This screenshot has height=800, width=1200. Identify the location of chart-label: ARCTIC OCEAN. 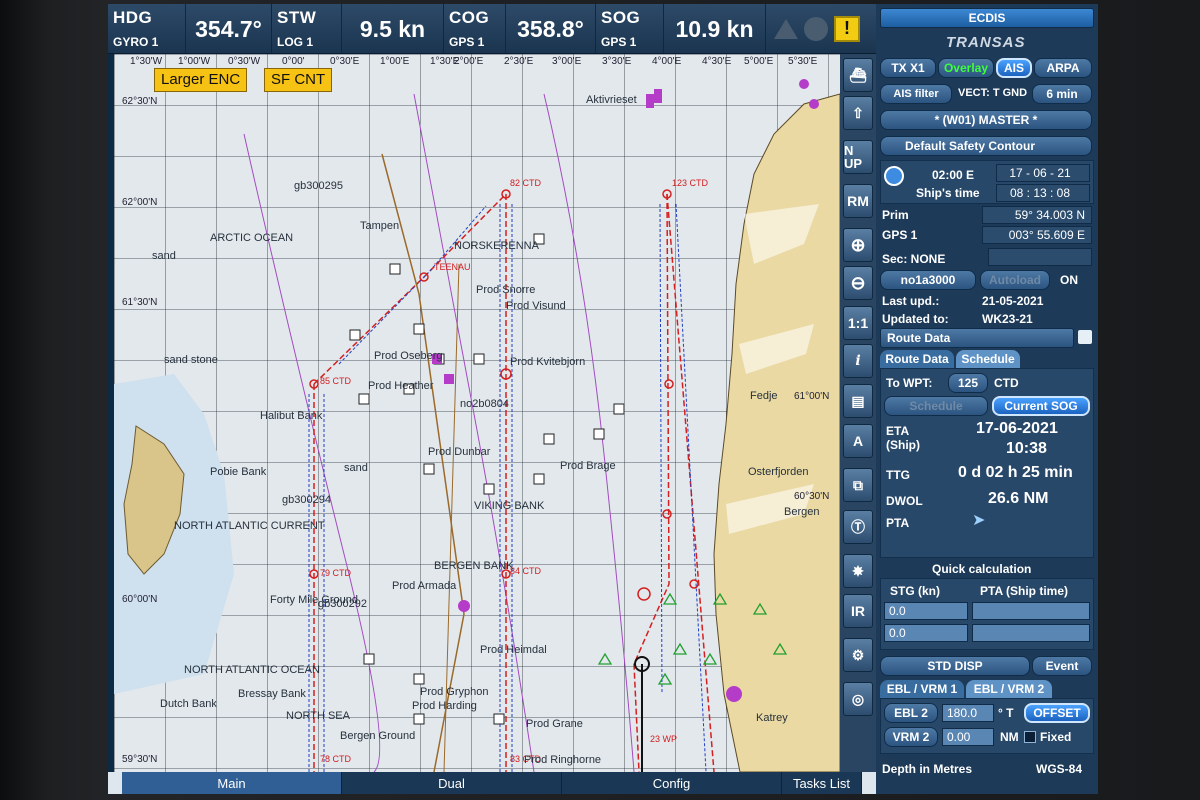
(252, 238).